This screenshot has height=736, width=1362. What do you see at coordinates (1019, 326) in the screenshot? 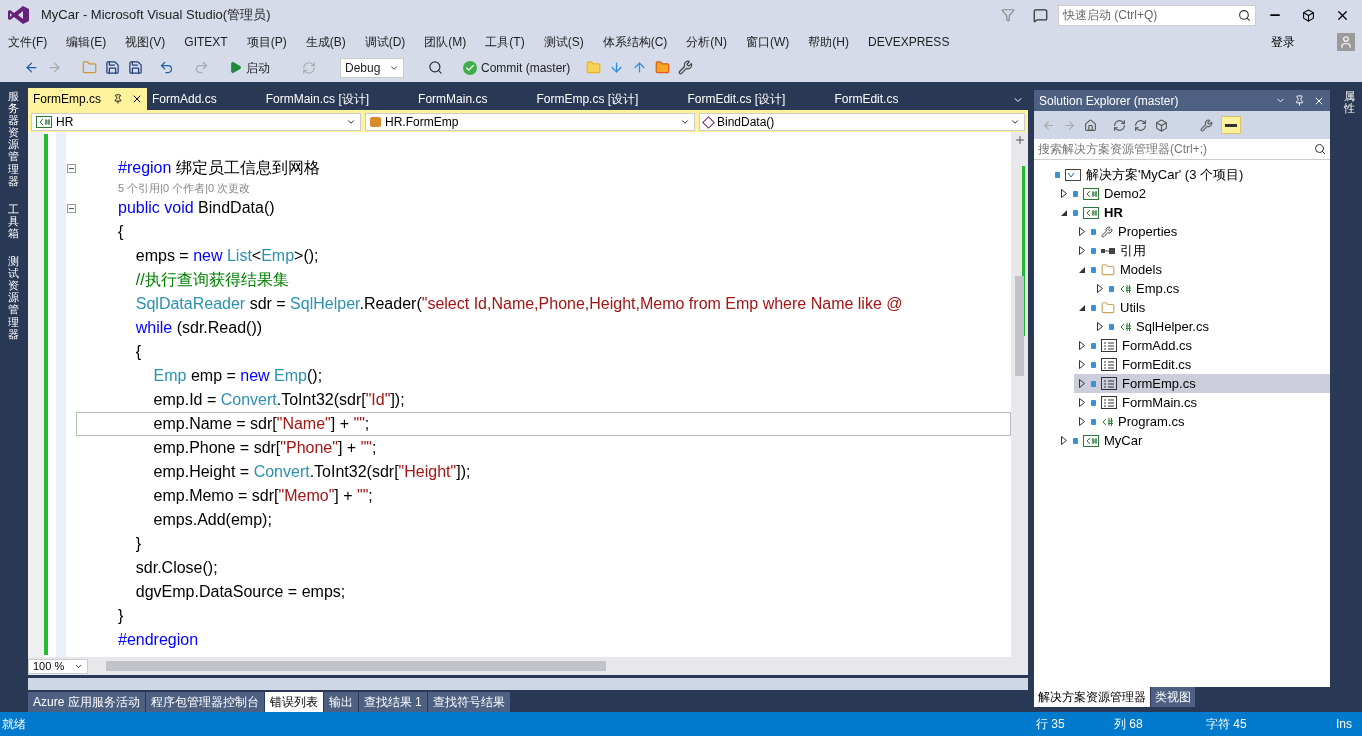
I see `scroll-thumb` at bounding box center [1019, 326].